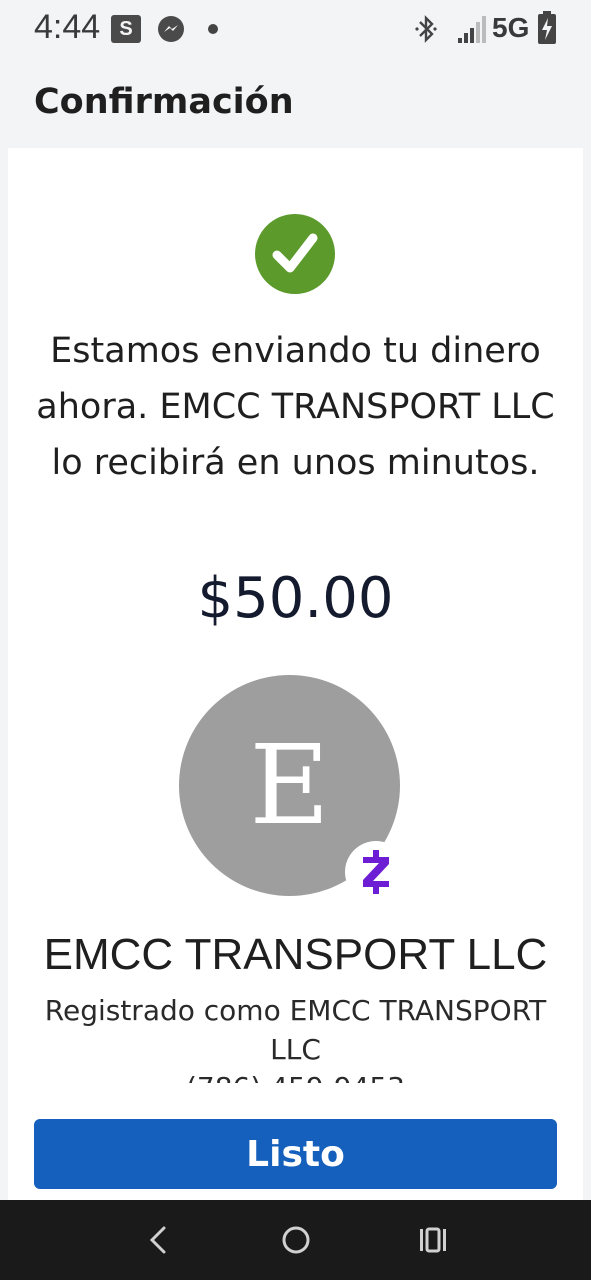 The height and width of the screenshot is (1280, 591). What do you see at coordinates (295, 104) in the screenshot?
I see `app-bar: Confirmación` at bounding box center [295, 104].